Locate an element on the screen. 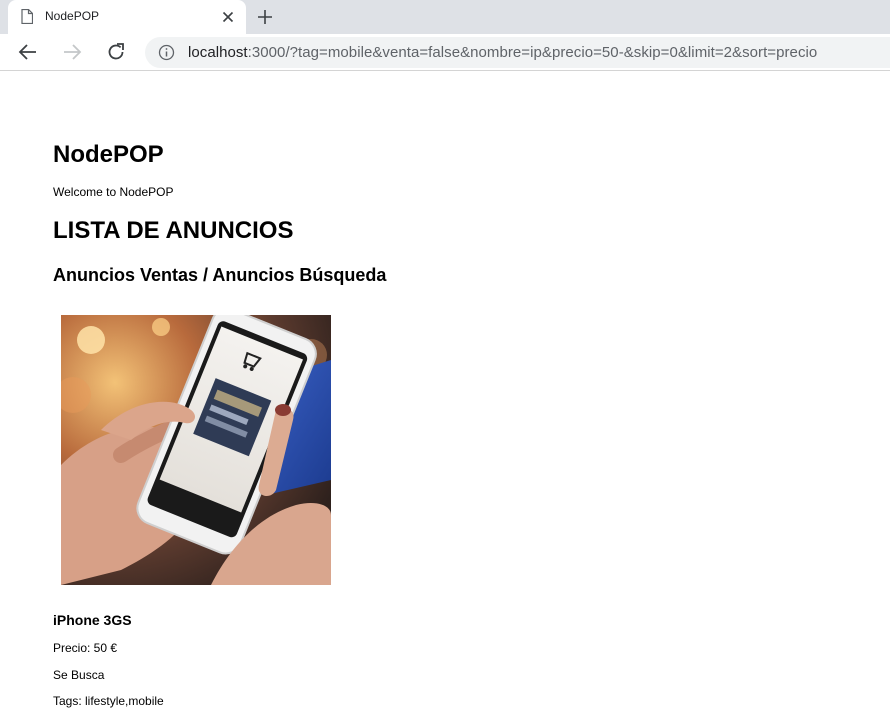  close-icon is located at coordinates (228, 17).